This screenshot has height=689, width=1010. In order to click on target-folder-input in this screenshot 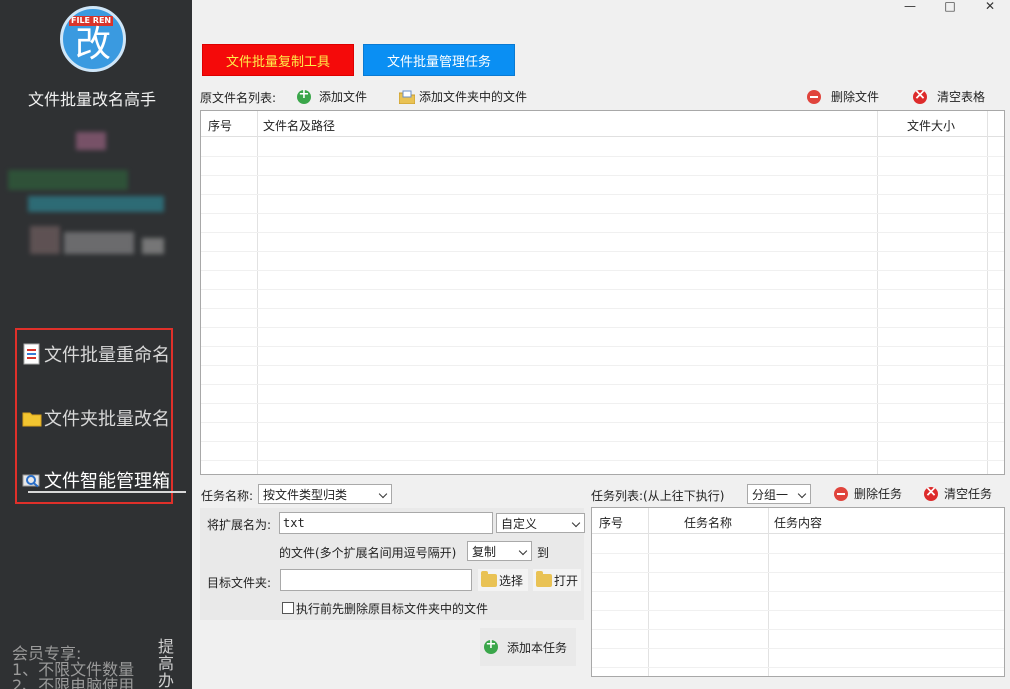, I will do `click(376, 580)`.